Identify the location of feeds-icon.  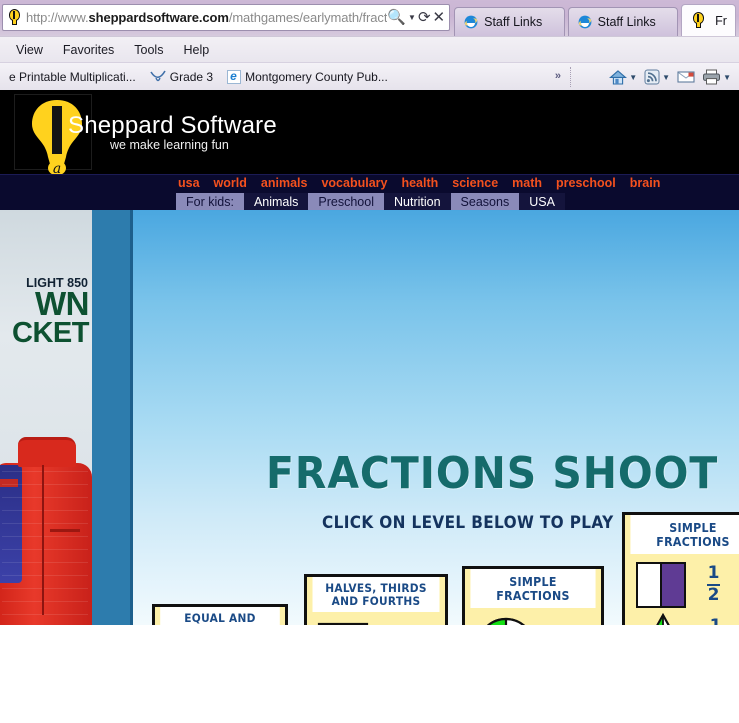
(652, 77).